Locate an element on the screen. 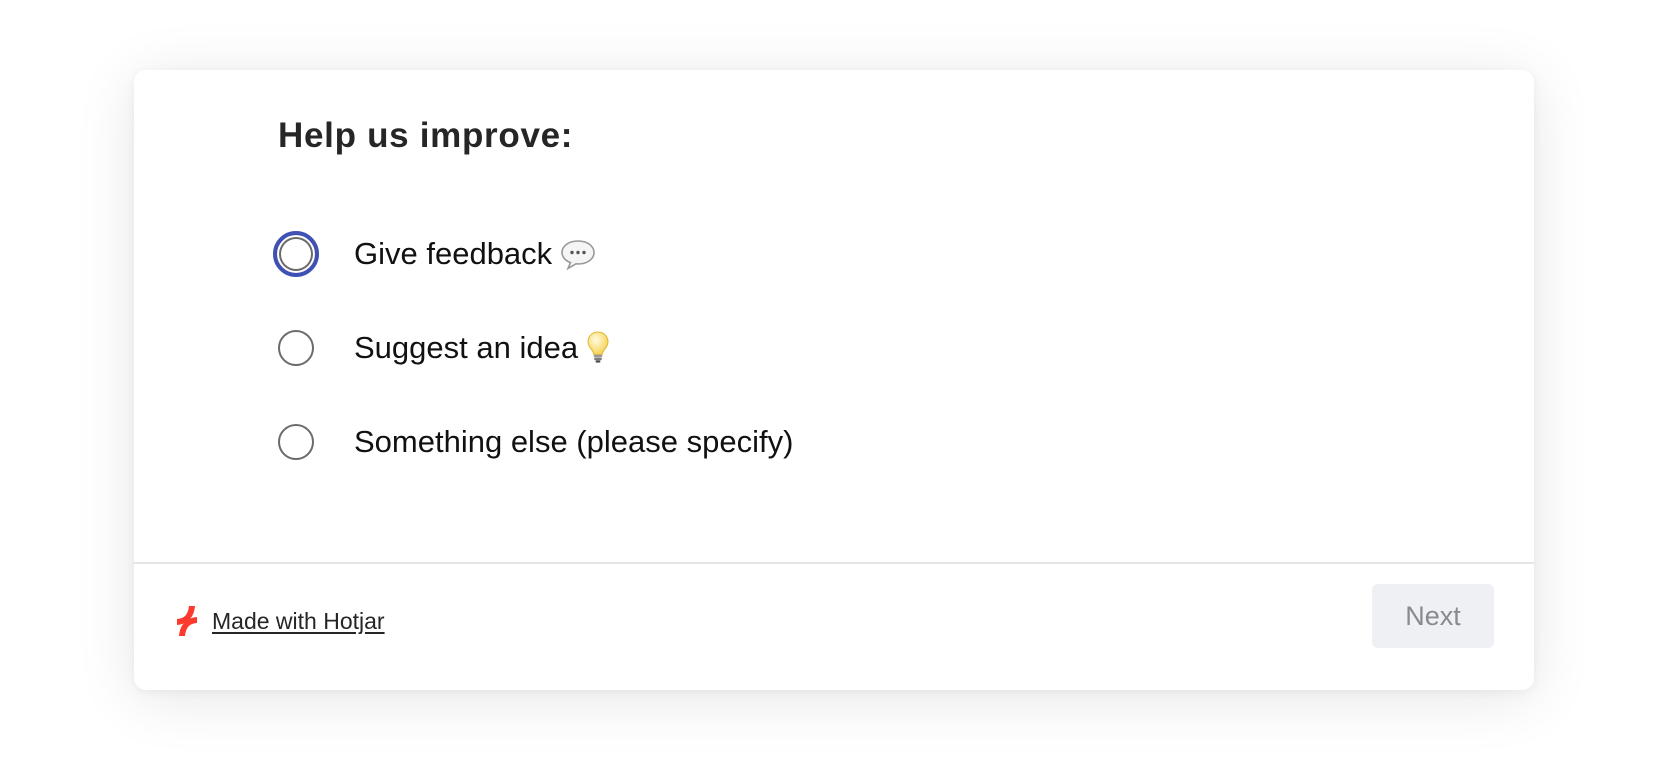 The width and height of the screenshot is (1654, 774). survey-footer: Made with Hotjar Next is located at coordinates (834, 626).